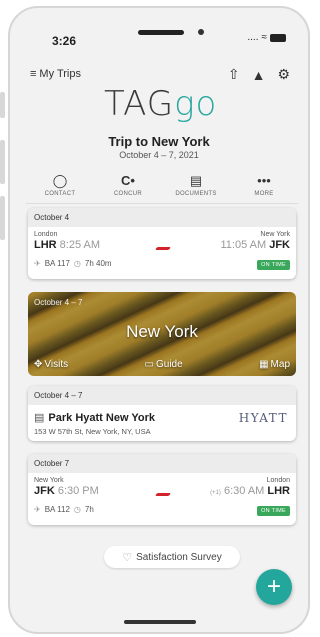  Describe the element at coordinates (162, 395) in the screenshot. I see `card-date-header: October 4 – 7` at that location.